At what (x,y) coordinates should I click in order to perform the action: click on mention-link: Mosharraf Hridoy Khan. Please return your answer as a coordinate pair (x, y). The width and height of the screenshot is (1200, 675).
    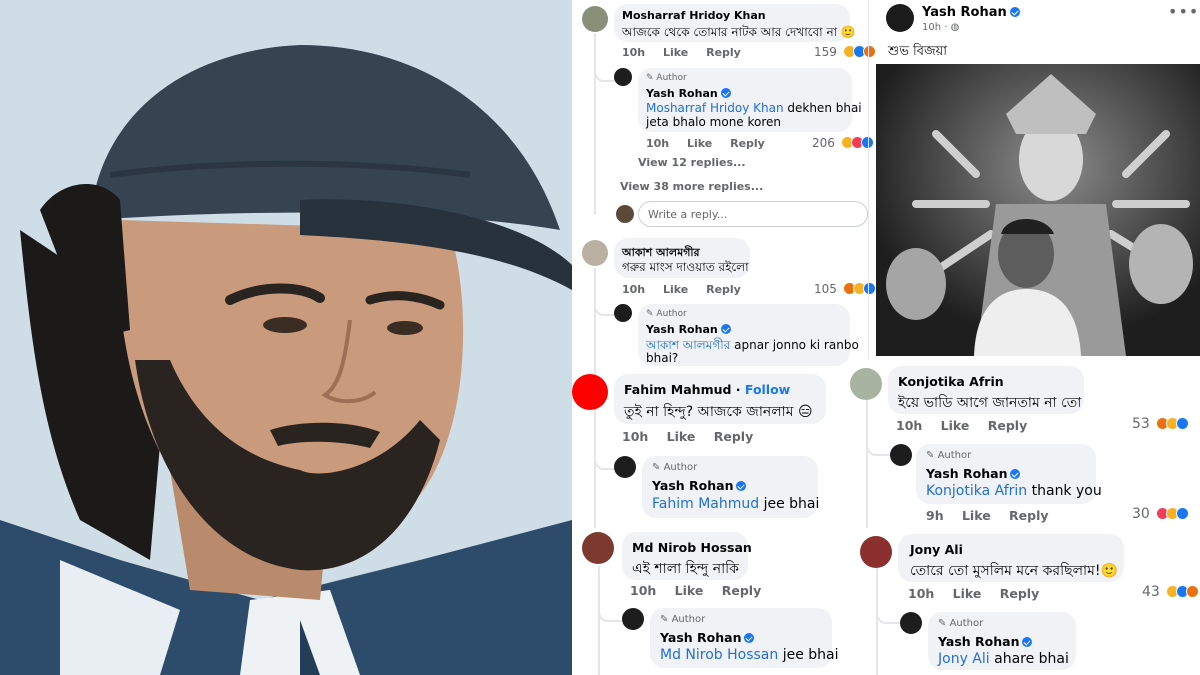
    Looking at the image, I should click on (715, 108).